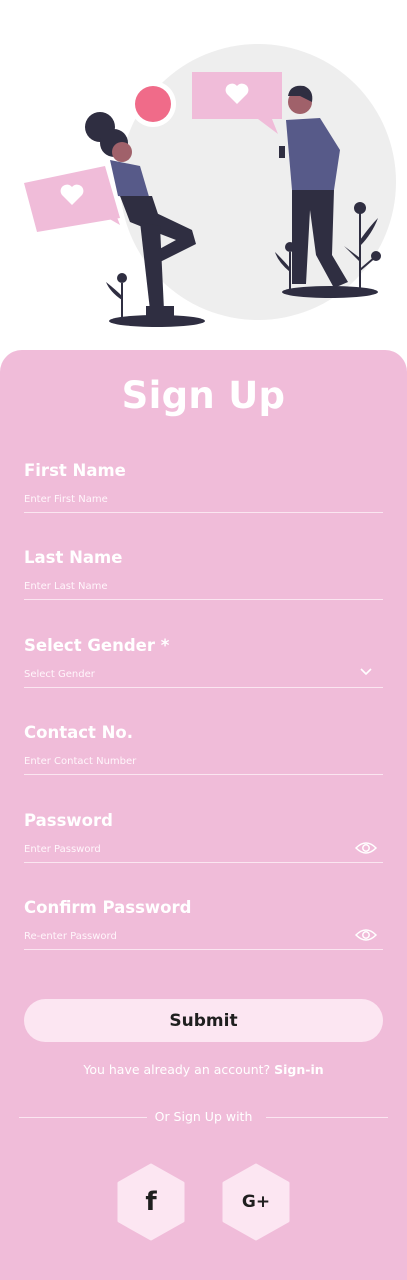  What do you see at coordinates (203, 924) in the screenshot?
I see `confirm-password-field: Confirm Password` at bounding box center [203, 924].